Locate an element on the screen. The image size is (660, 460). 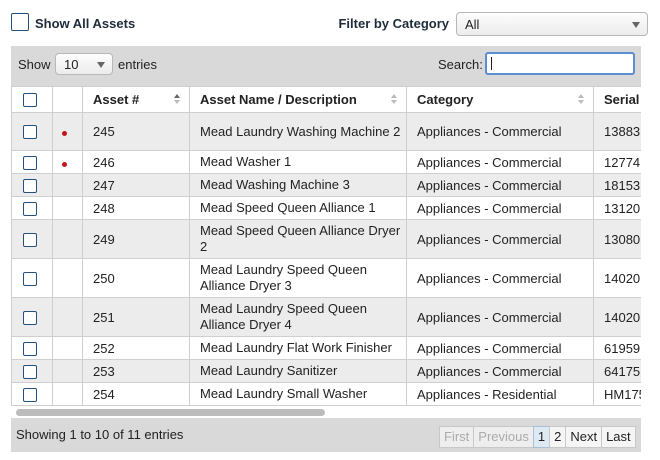
column-label: Category is located at coordinates (445, 99).